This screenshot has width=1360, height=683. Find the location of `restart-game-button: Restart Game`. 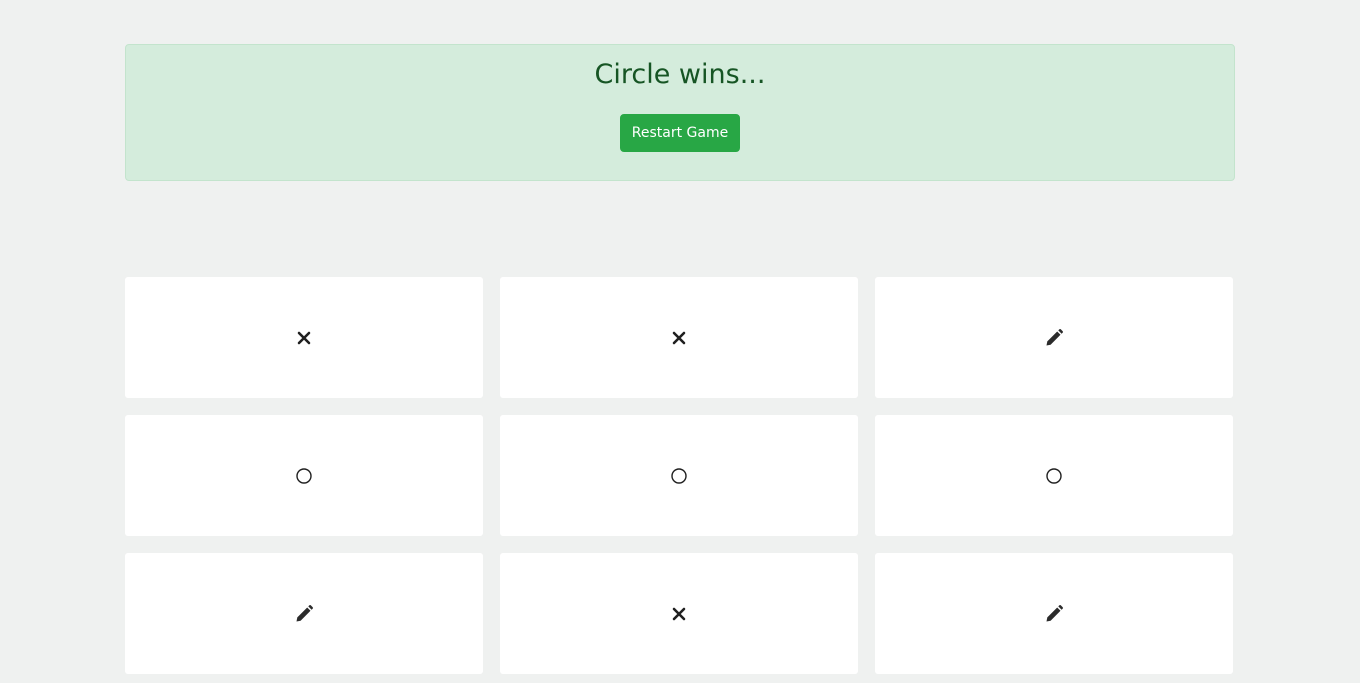

restart-game-button: Restart Game is located at coordinates (680, 133).